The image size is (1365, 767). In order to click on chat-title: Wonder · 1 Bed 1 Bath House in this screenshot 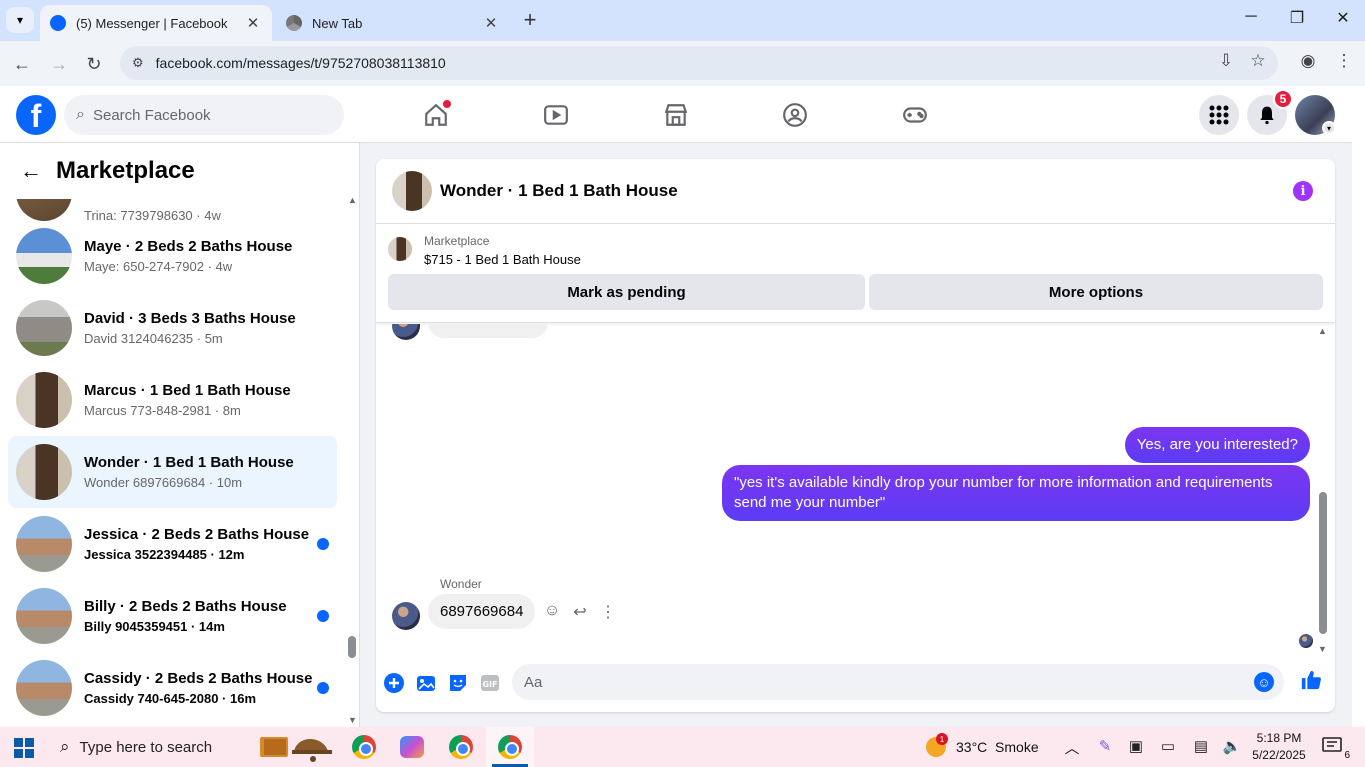, I will do `click(559, 191)`.